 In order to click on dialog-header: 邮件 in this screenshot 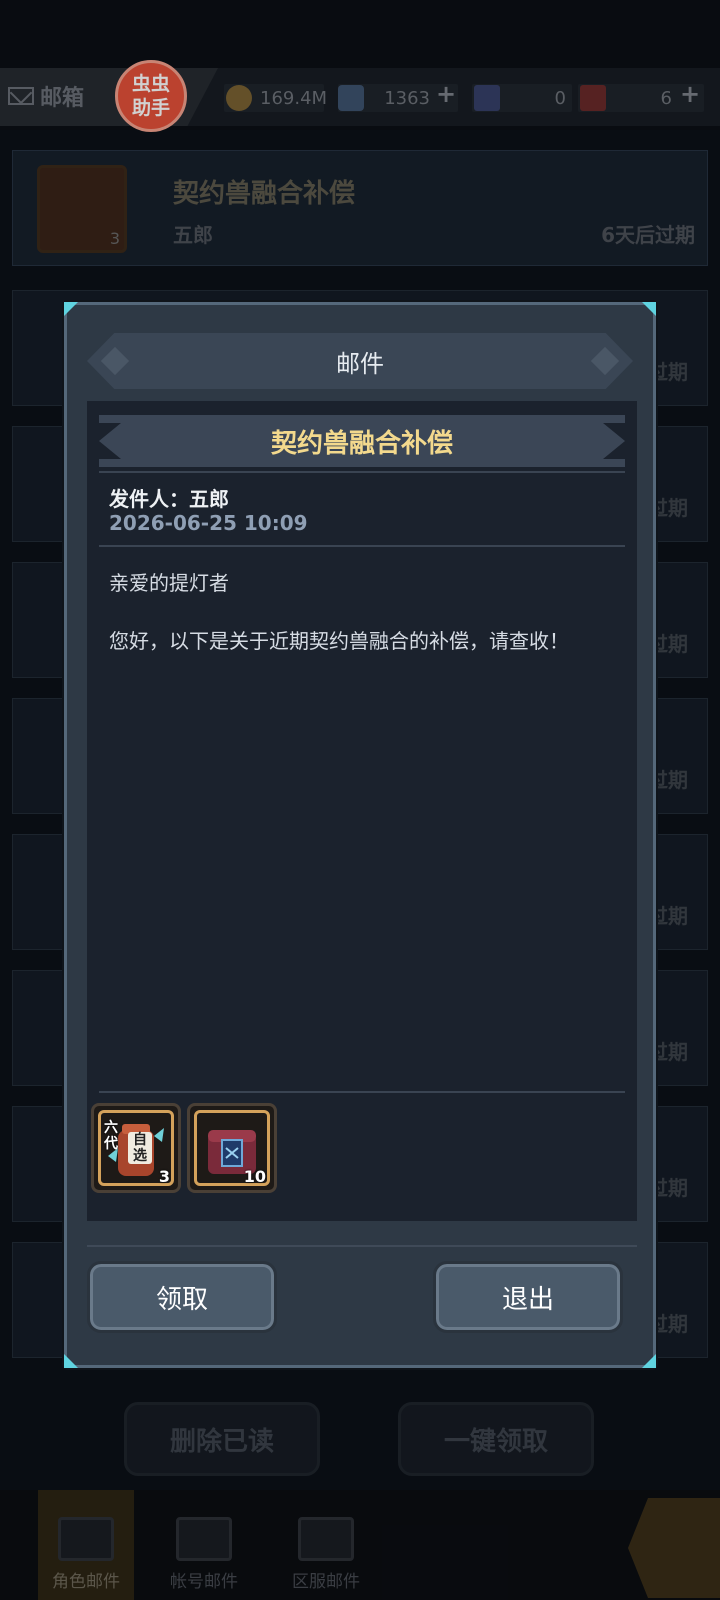, I will do `click(360, 361)`.